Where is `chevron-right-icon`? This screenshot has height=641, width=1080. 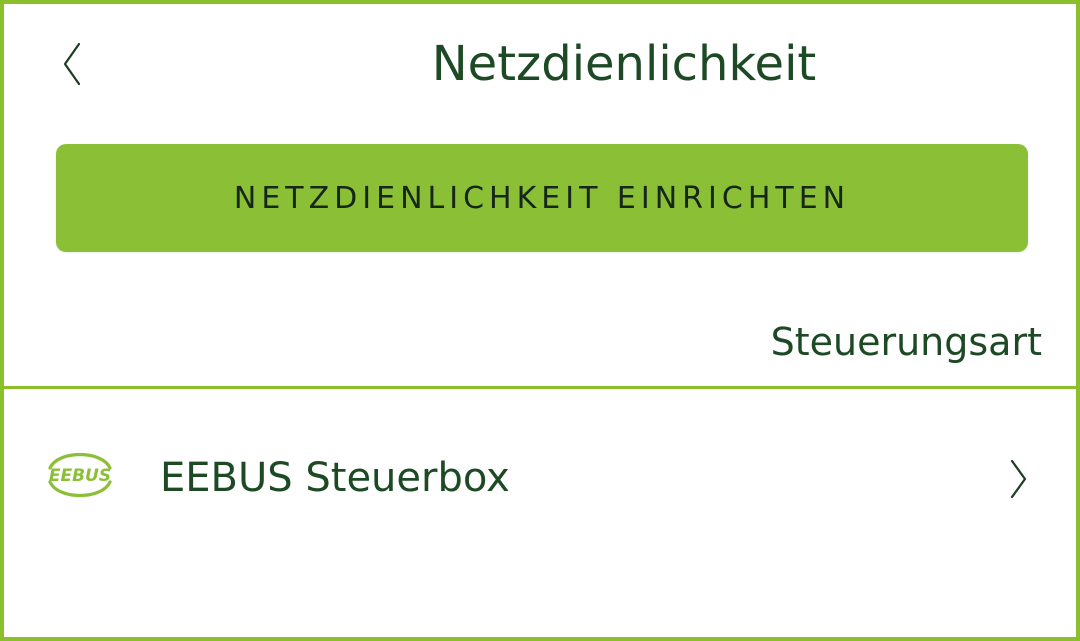 chevron-right-icon is located at coordinates (1018, 479).